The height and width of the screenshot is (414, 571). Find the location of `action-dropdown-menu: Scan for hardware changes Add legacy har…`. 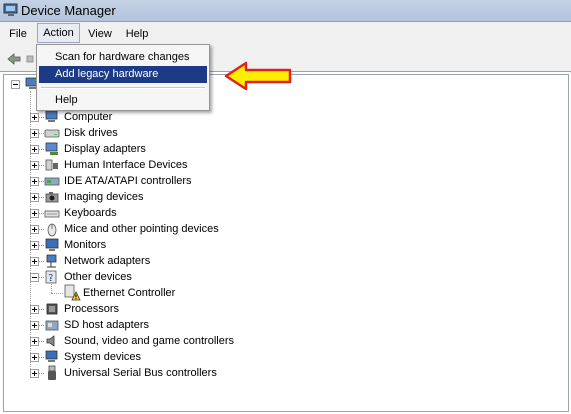

action-dropdown-menu: Scan for hardware changes Add legacy har… is located at coordinates (123, 77).